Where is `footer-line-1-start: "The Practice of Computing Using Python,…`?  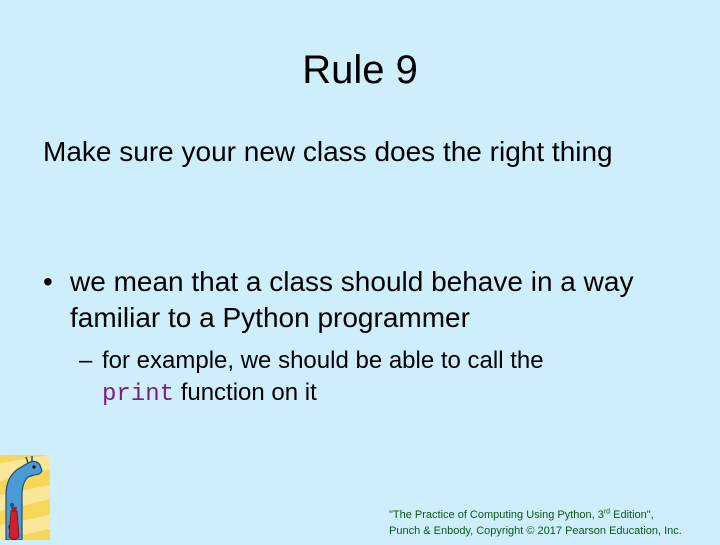 footer-line-1-start: "The Practice of Computing Using Python,… is located at coordinates (496, 515).